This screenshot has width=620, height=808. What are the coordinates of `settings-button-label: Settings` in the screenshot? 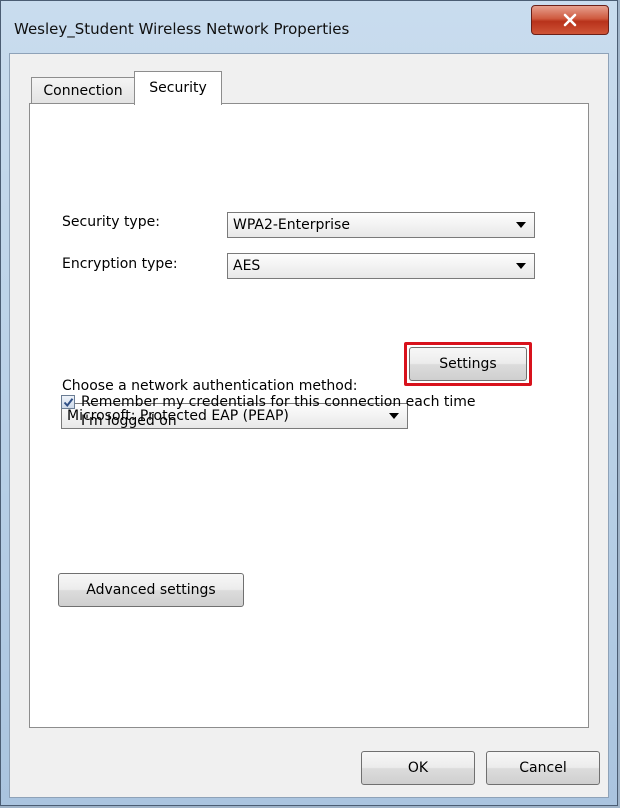 It's located at (468, 364).